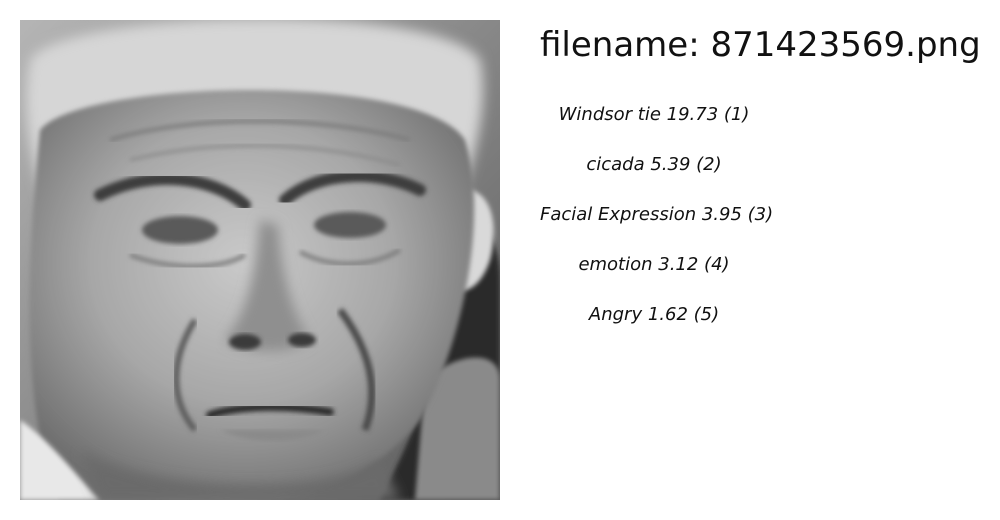  Describe the element at coordinates (760, 45) in the screenshot. I see `filename-title: filename: 871423569.png` at that location.